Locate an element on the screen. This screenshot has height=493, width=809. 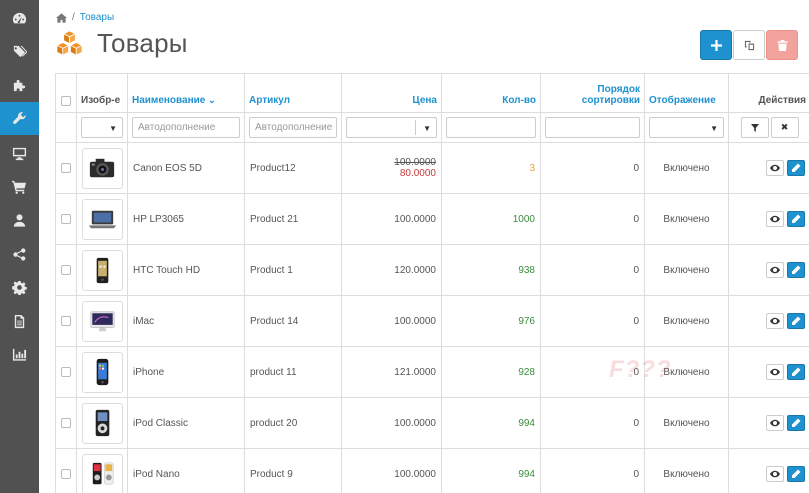
product-quantity: 994 is located at coordinates (491, 470).